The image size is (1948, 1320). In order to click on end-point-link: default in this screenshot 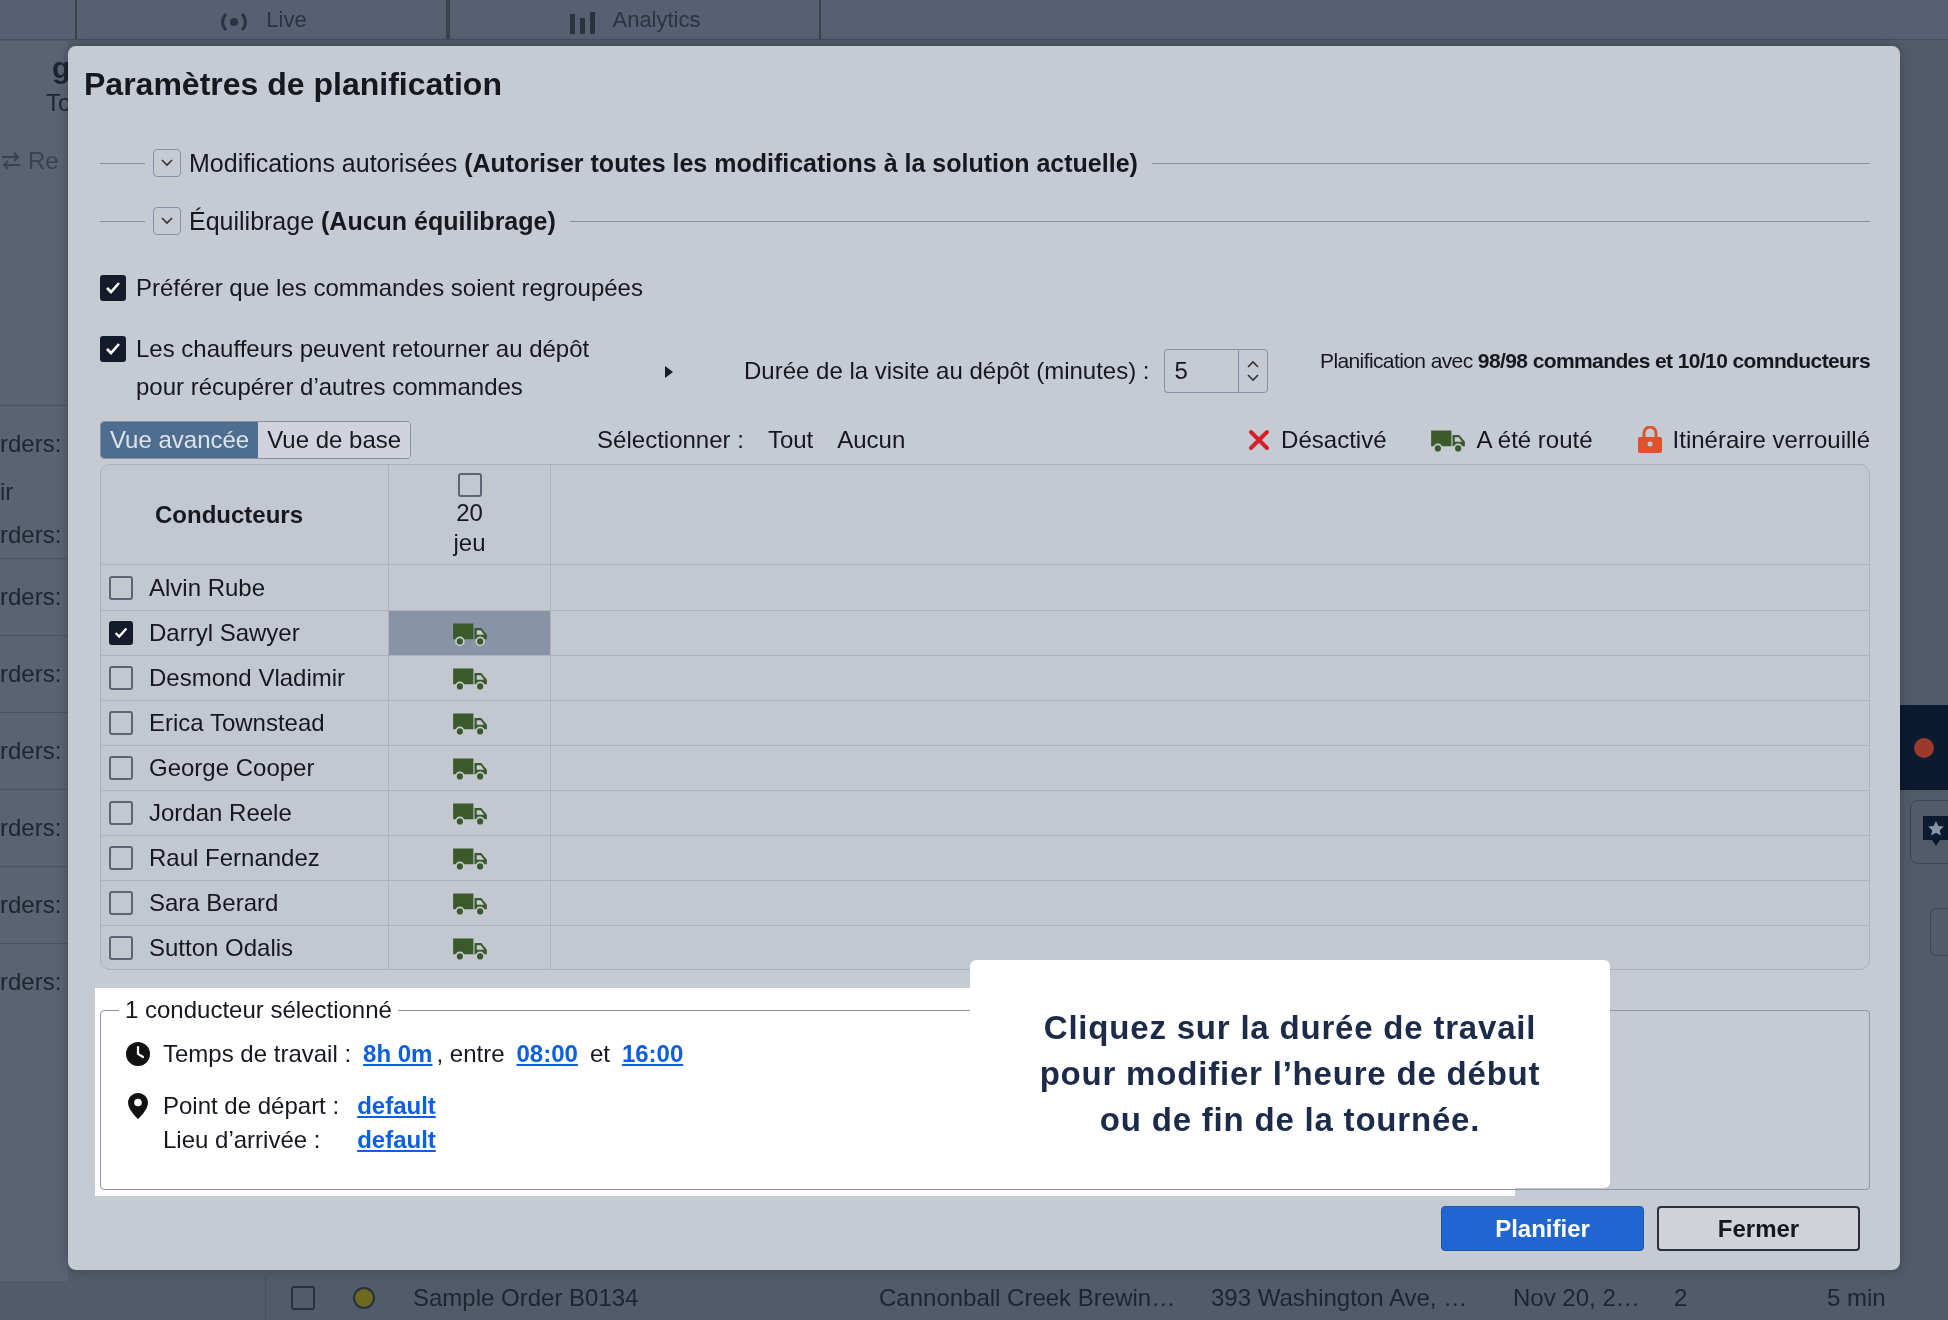, I will do `click(396, 1140)`.